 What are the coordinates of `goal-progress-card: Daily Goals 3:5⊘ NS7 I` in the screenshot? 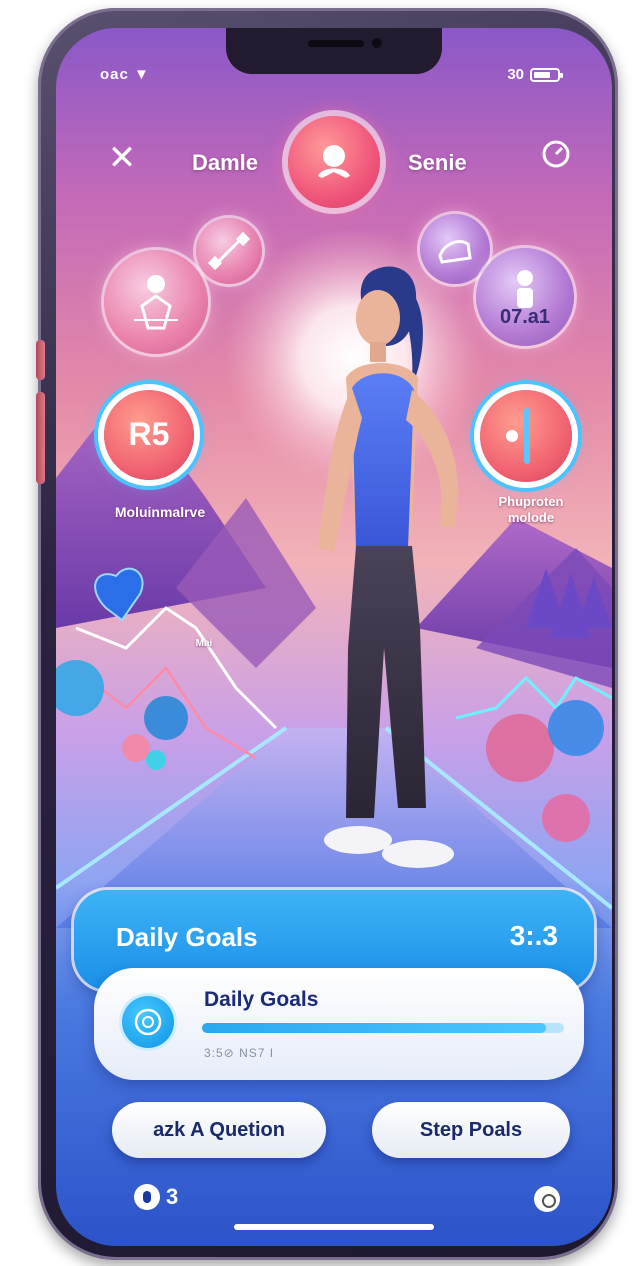 It's located at (339, 1024).